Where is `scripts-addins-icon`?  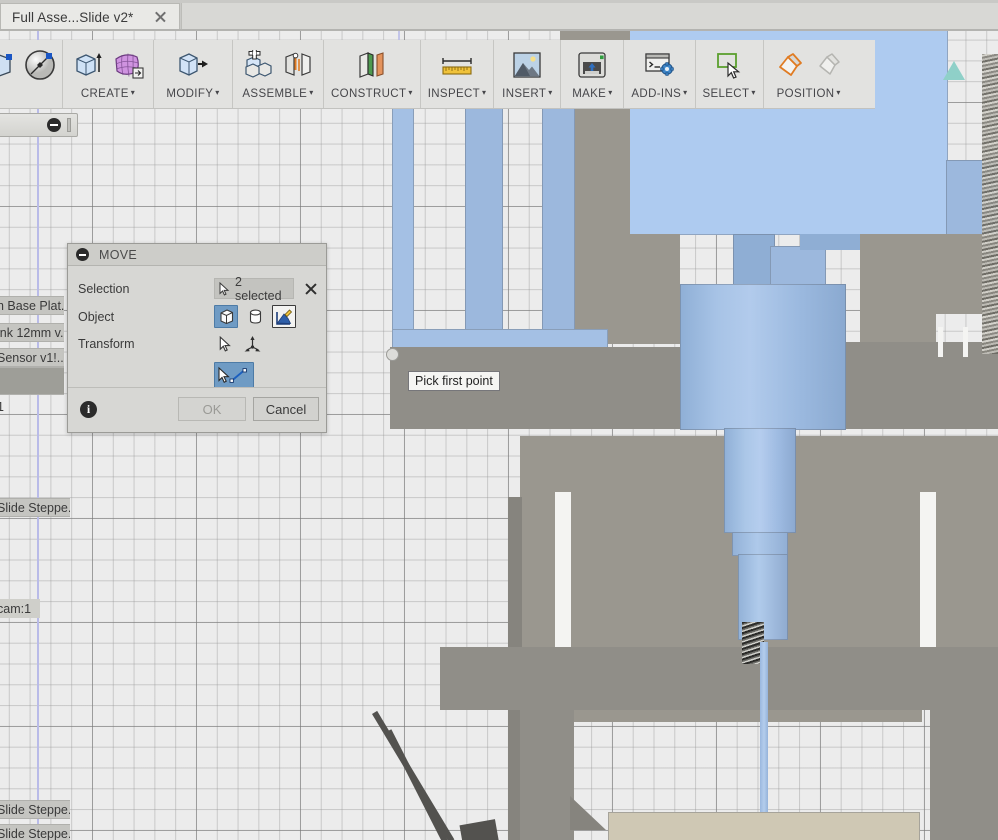 scripts-addins-icon is located at coordinates (659, 65).